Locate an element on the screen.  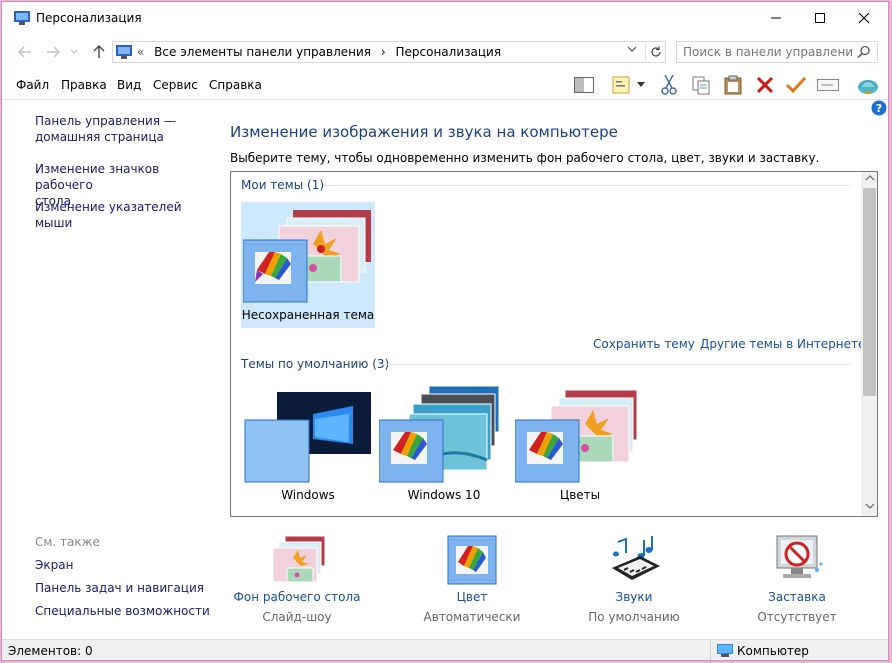
pane-icon is located at coordinates (584, 85).